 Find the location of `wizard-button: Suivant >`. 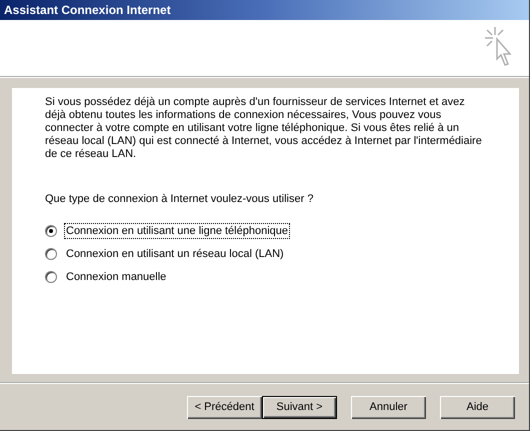

wizard-button: Suivant > is located at coordinates (299, 407).